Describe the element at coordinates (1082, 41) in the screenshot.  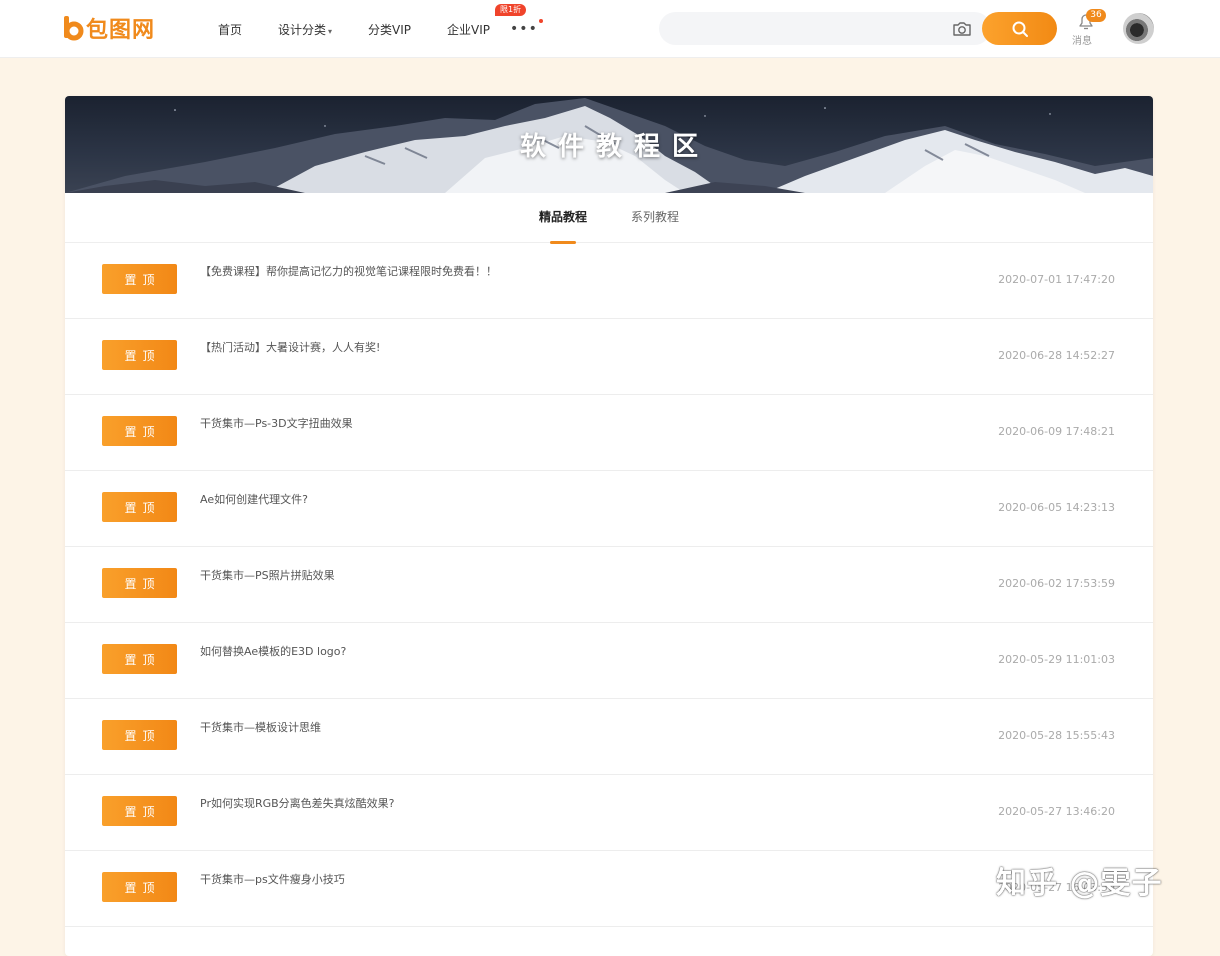
I see `messages-label: 消息` at that location.